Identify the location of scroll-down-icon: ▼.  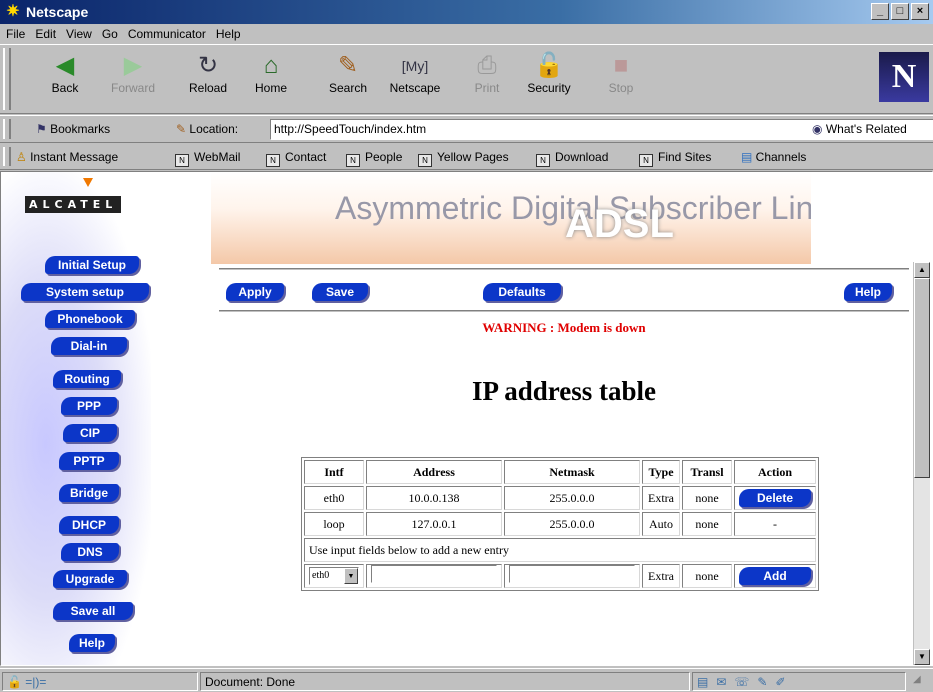
(922, 657).